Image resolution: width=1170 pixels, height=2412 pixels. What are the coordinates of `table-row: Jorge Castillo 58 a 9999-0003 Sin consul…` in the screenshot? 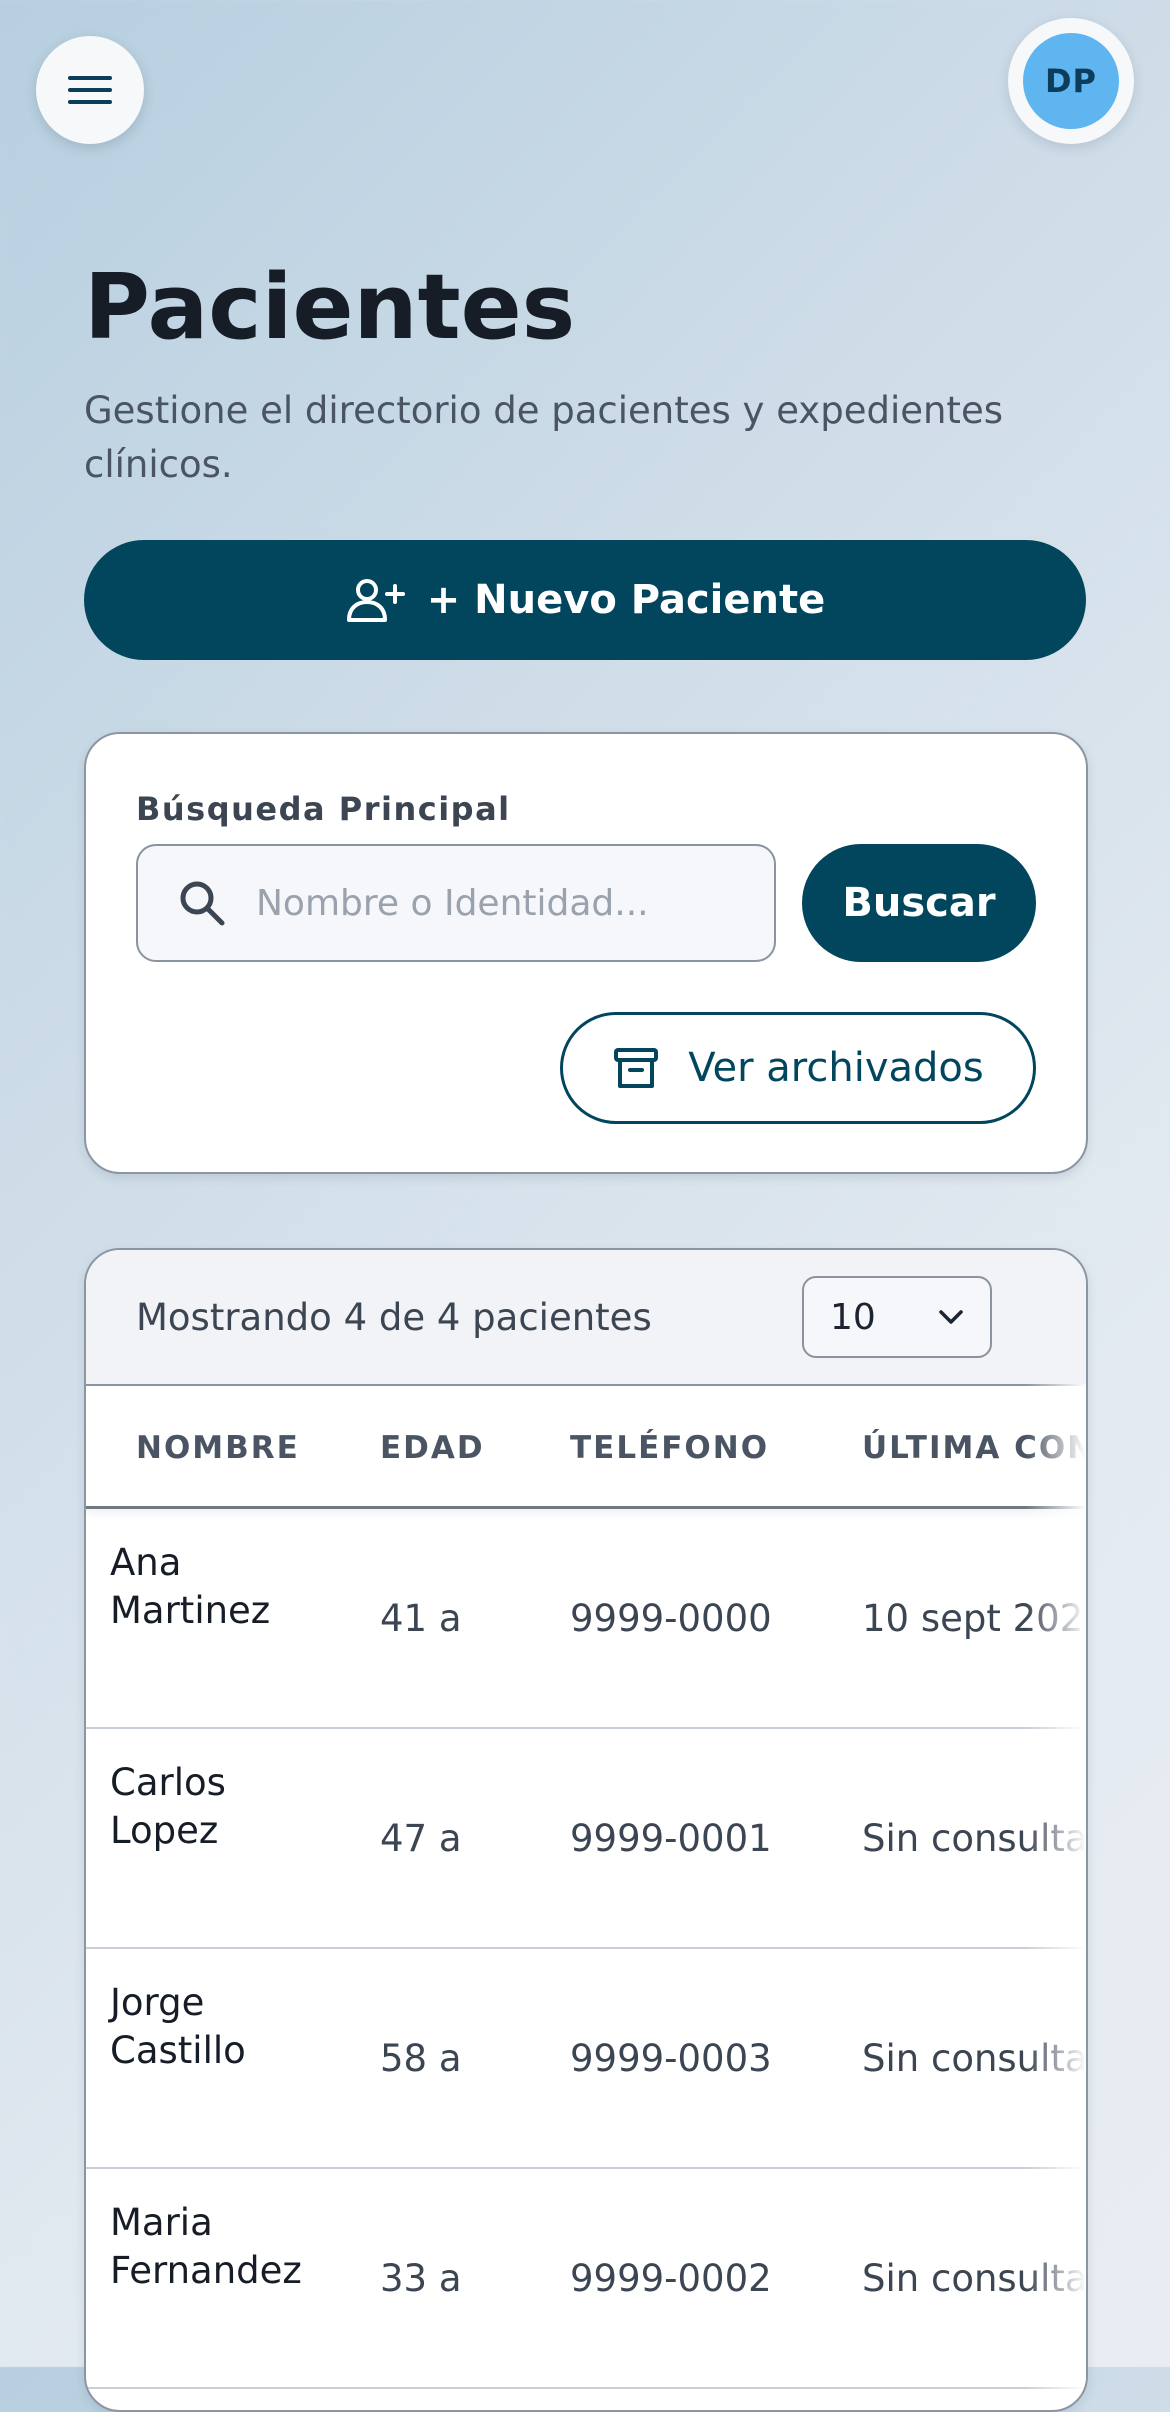 It's located at (586, 2059).